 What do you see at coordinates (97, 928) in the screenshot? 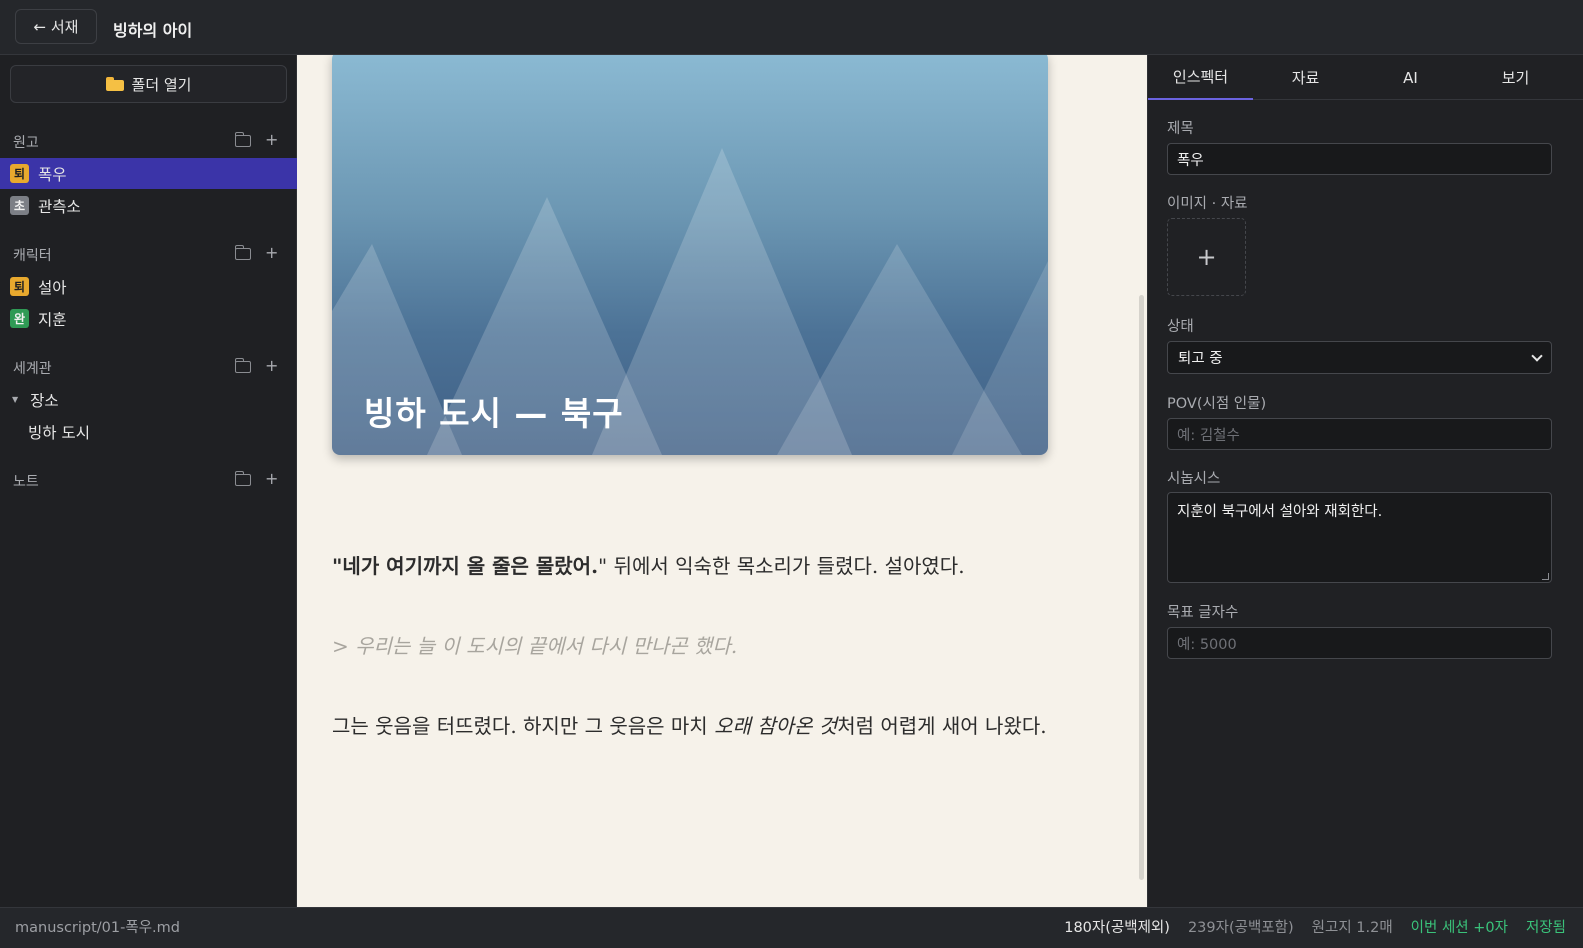
I see `file-path: manuscript/01-폭우.md` at bounding box center [97, 928].